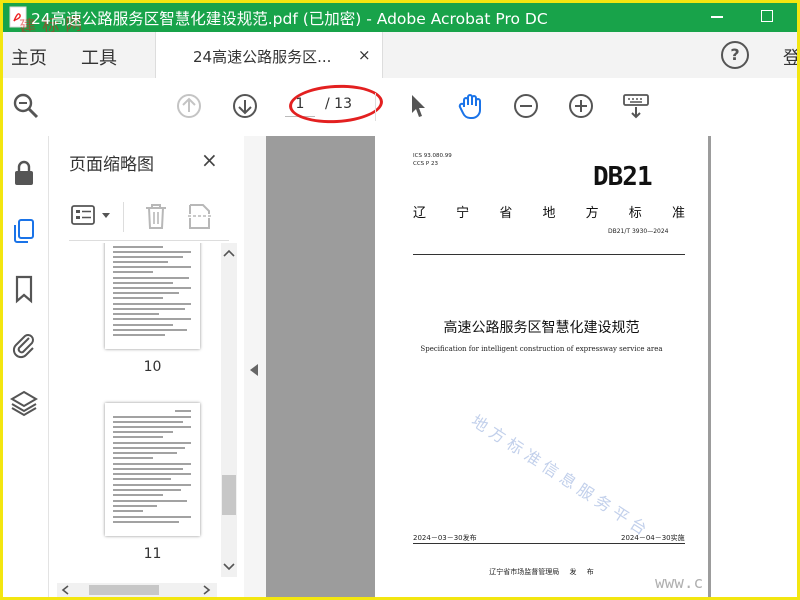  I want to click on standard-mark: DB21, so click(623, 177).